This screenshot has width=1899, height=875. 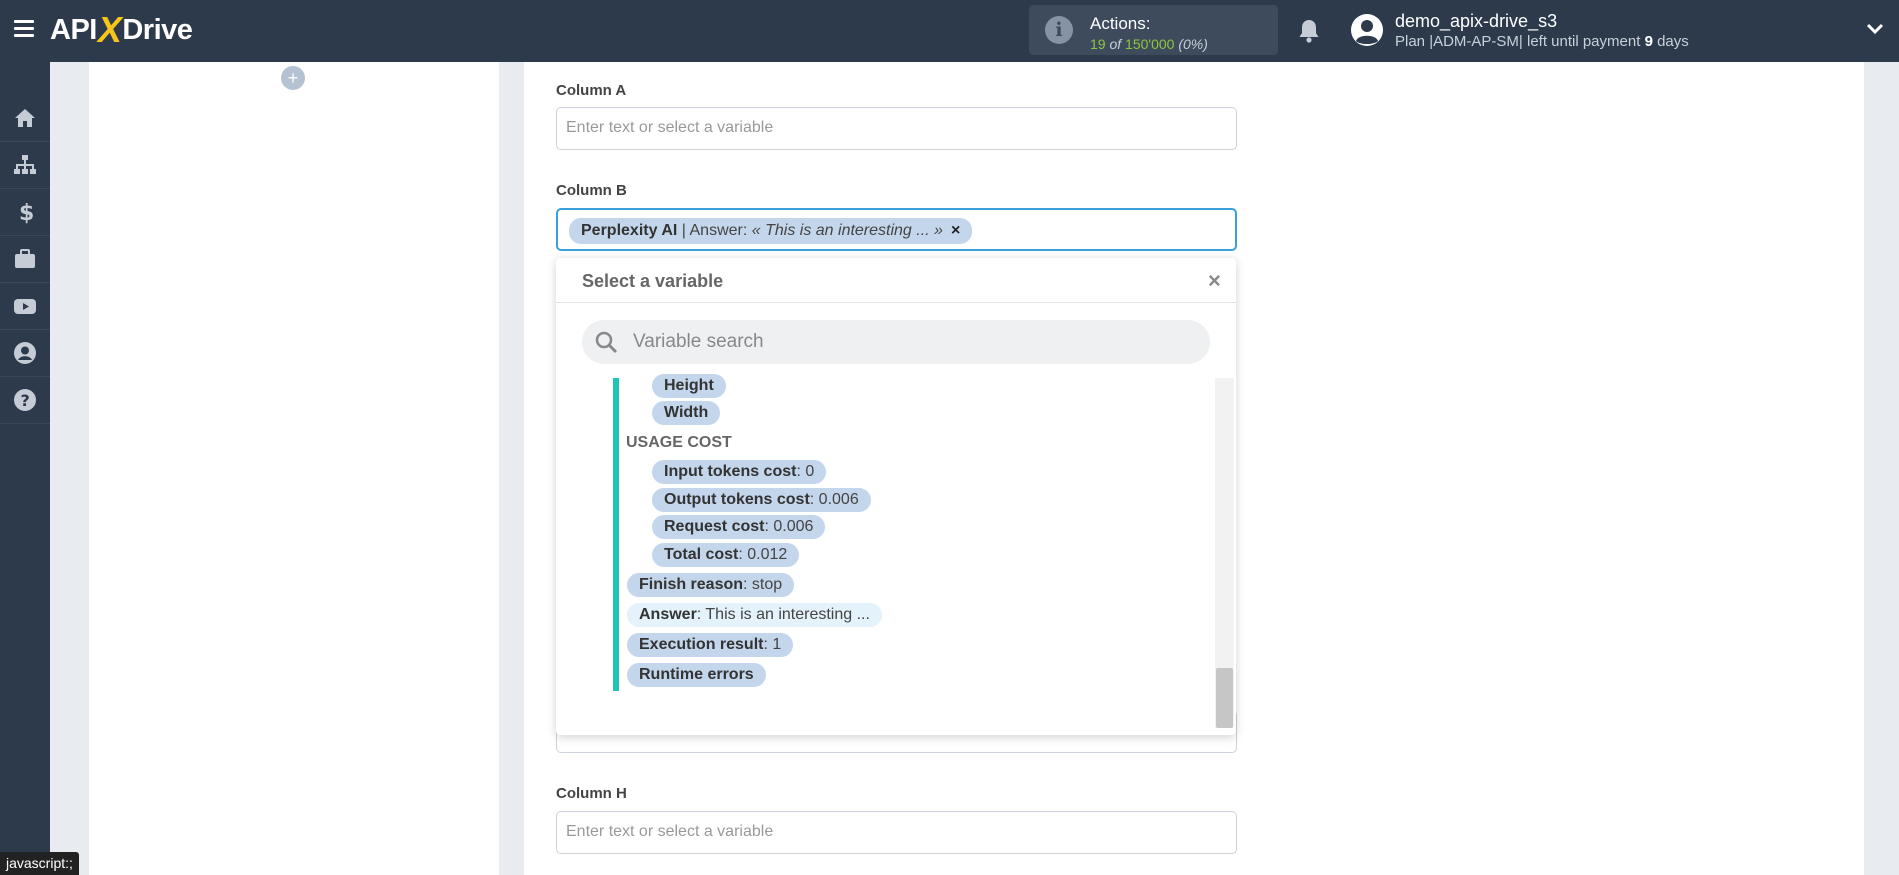 I want to click on sidebar: $ ?, so click(x=25, y=468).